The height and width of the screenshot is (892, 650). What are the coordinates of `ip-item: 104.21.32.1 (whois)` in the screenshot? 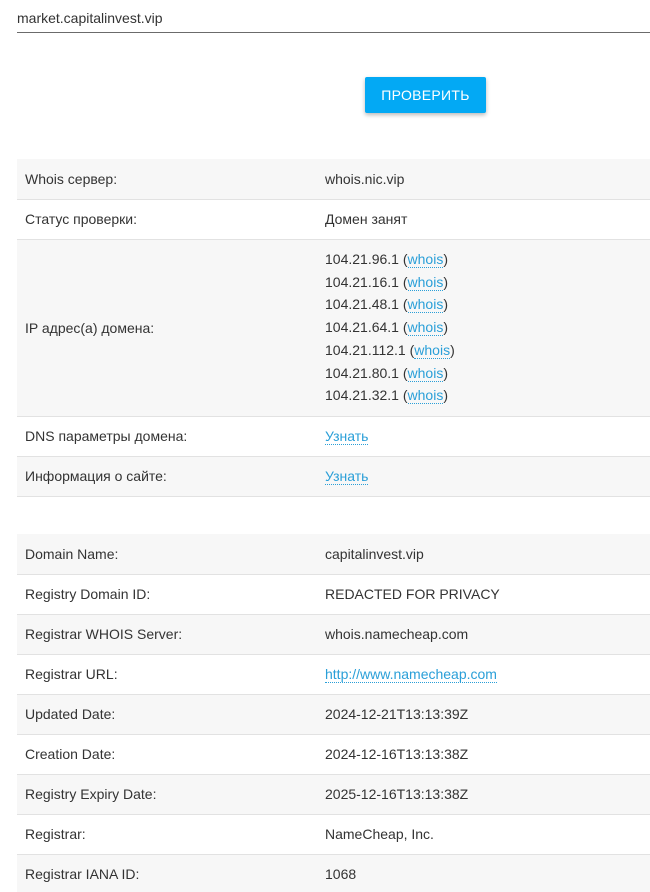 It's located at (386, 396).